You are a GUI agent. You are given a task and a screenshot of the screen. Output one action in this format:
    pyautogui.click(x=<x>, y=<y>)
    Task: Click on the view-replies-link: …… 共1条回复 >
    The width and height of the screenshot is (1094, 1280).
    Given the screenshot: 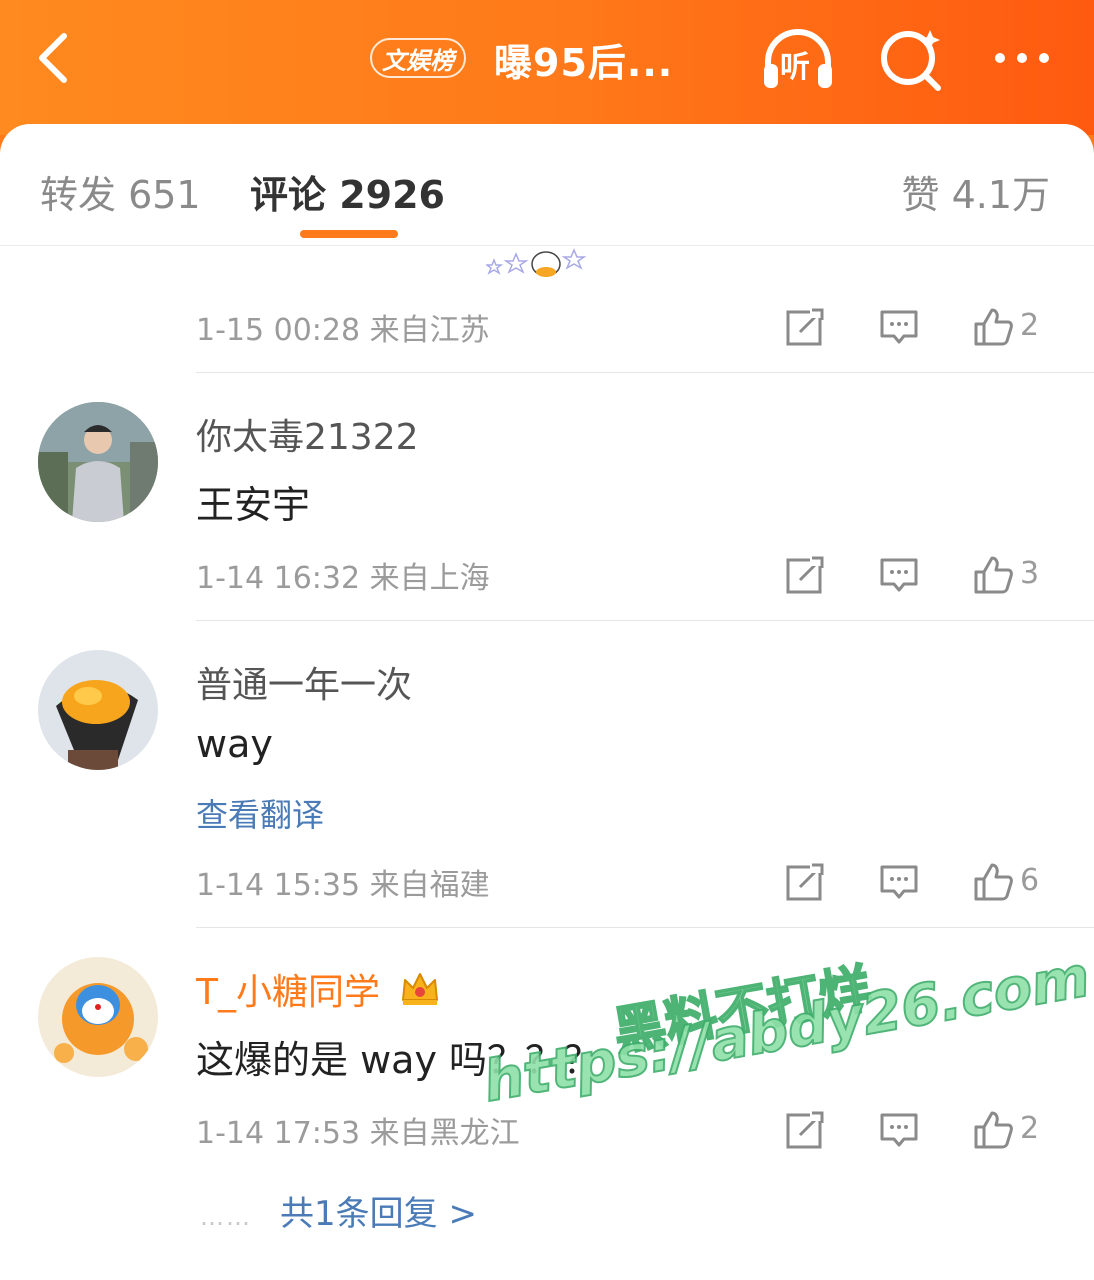 What is the action you would take?
    pyautogui.click(x=338, y=1210)
    